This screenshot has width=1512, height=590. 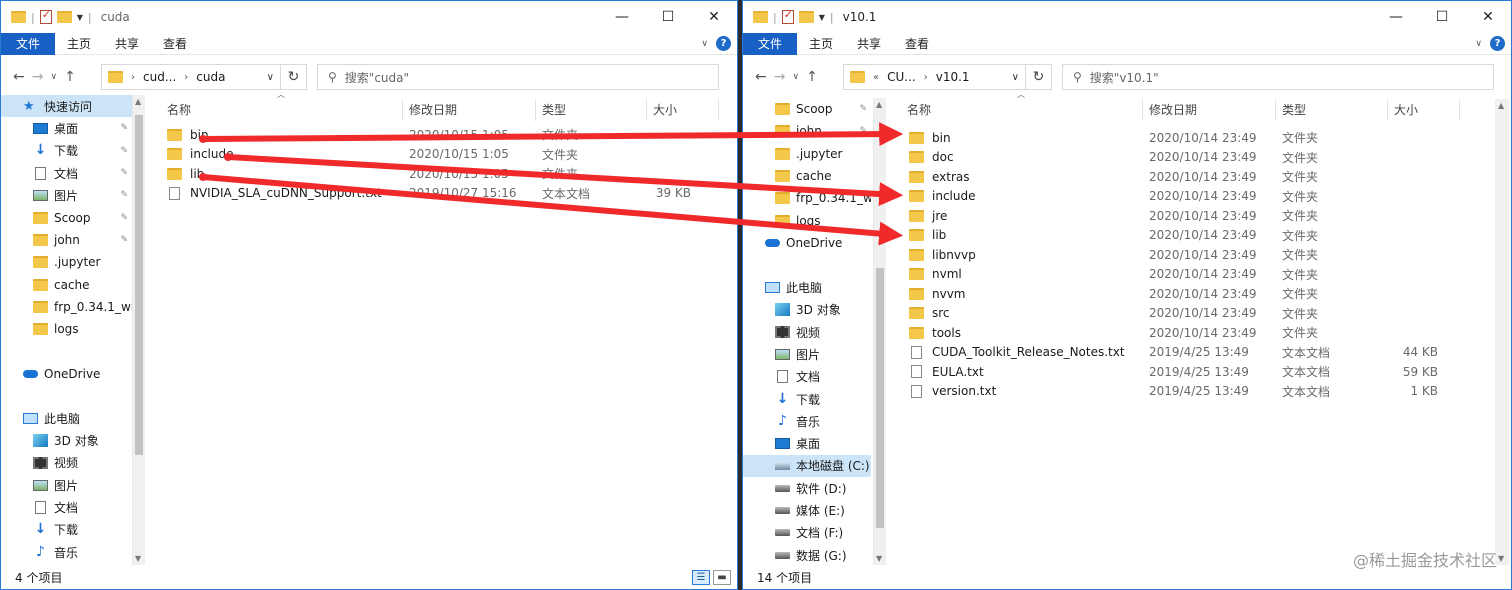 I want to click on breadcrumb-overflow: «, so click(x=876, y=77).